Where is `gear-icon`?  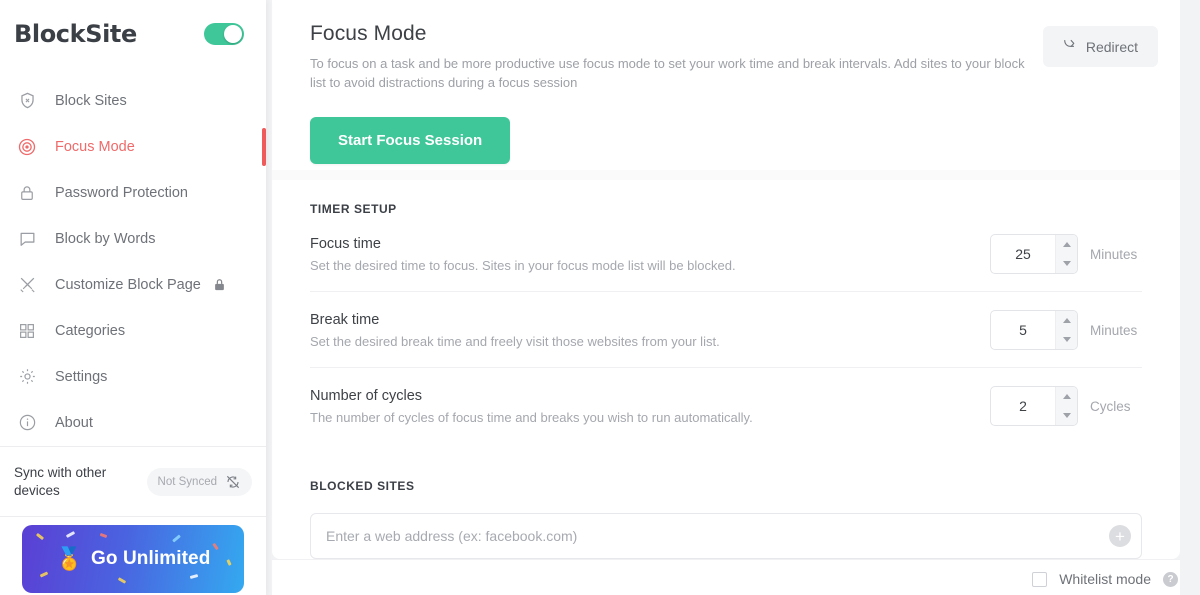
gear-icon is located at coordinates (27, 377).